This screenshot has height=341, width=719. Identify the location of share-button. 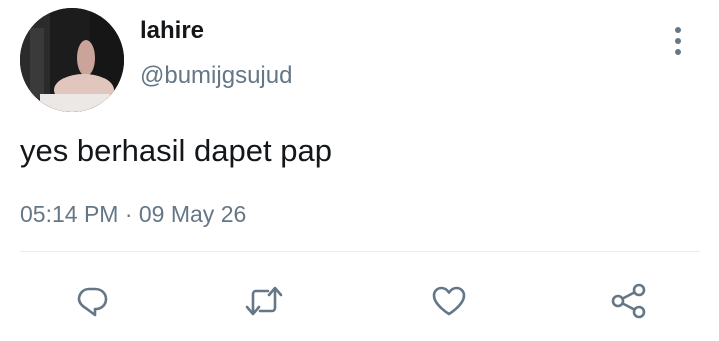
(629, 301).